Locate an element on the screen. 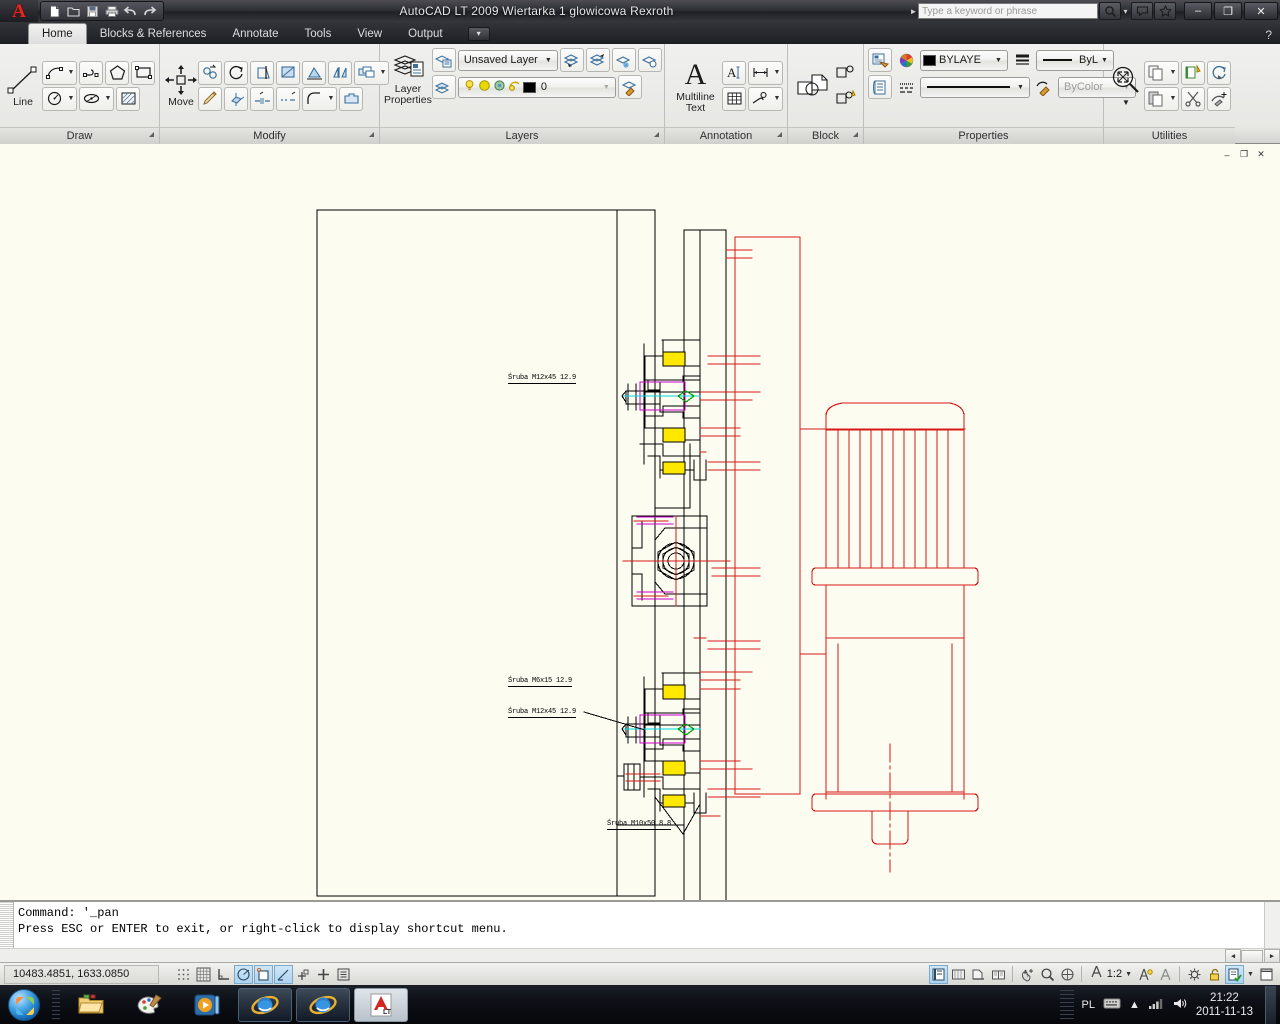 Image resolution: width=1280 pixels, height=1024 pixels. panel-title-layers: Layers is located at coordinates (522, 135).